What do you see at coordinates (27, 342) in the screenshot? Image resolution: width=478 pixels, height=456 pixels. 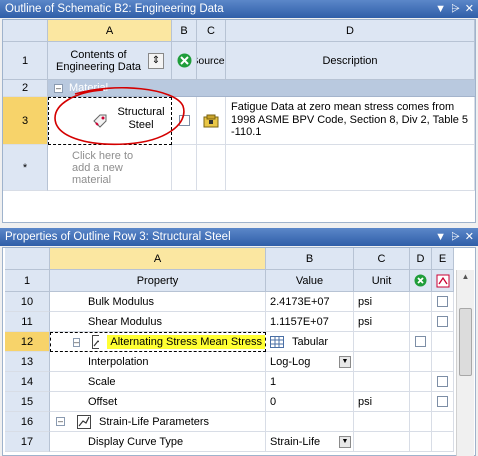 I see `row-number: 12` at bounding box center [27, 342].